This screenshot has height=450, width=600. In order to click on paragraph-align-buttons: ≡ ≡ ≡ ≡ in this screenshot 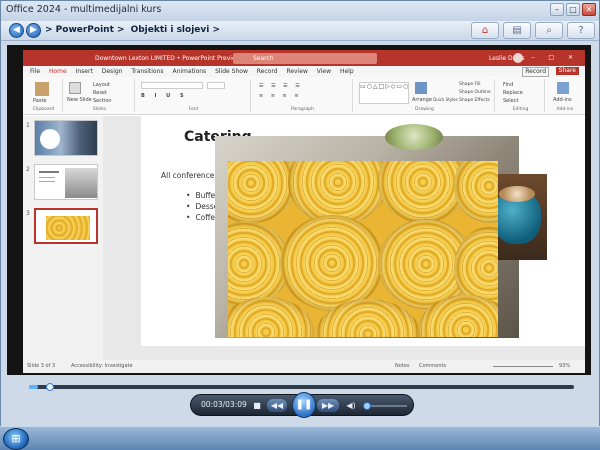, I will do `click(280, 96)`.